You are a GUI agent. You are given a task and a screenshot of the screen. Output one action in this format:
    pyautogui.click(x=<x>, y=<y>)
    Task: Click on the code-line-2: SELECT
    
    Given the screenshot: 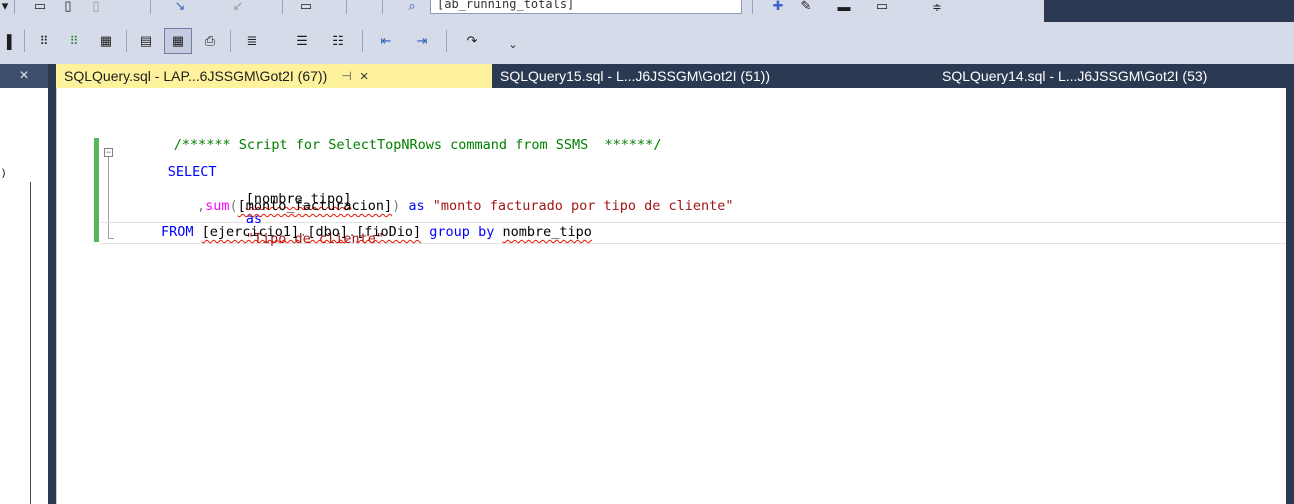 What is the action you would take?
    pyautogui.click(x=706, y=161)
    